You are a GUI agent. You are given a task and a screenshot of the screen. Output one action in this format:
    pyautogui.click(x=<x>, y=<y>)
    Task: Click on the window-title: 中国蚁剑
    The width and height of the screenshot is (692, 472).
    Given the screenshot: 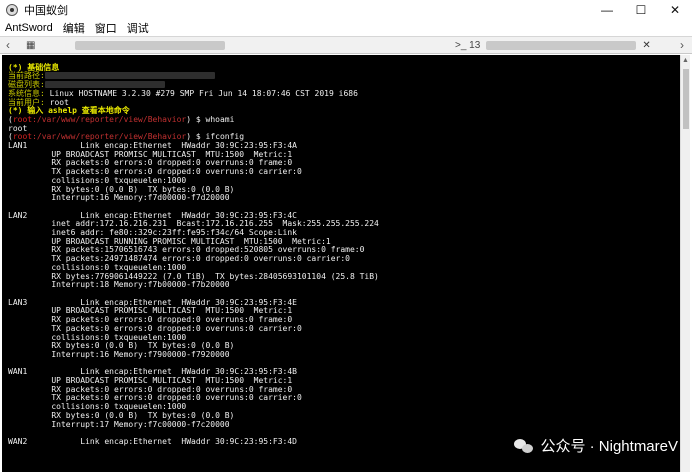 What is the action you would take?
    pyautogui.click(x=46, y=11)
    